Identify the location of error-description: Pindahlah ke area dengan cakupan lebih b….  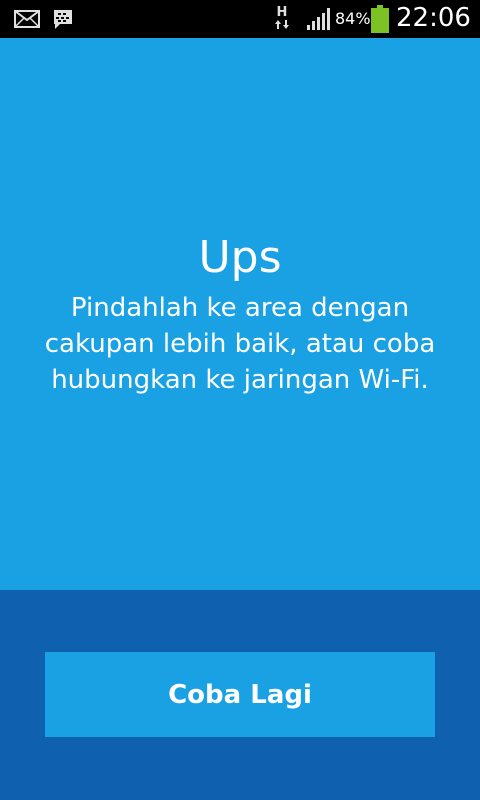
(240, 344).